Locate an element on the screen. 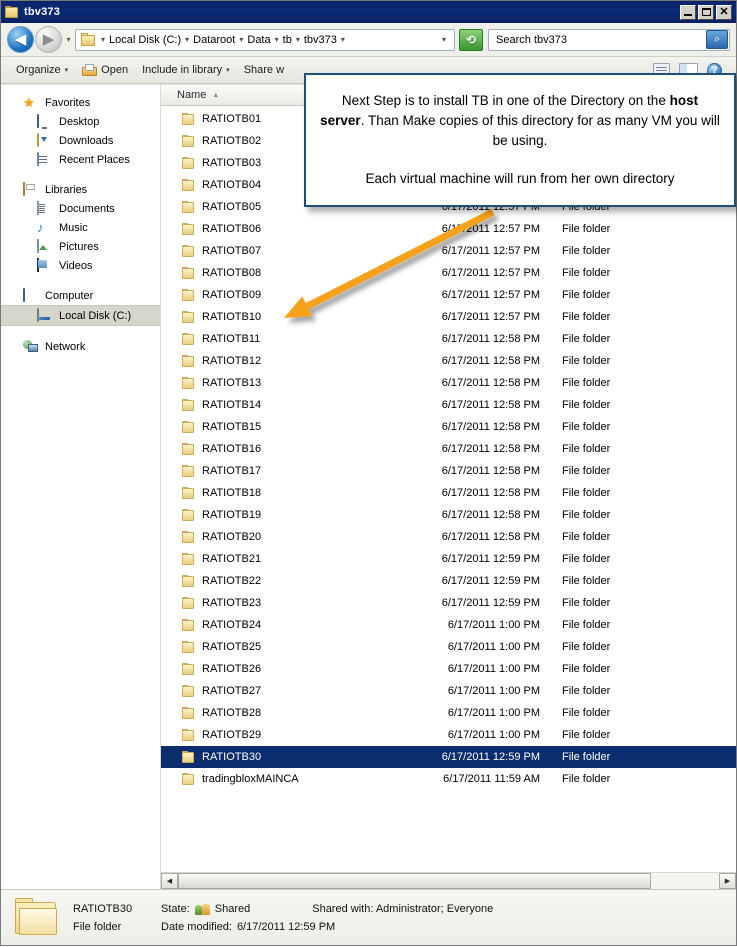 This screenshot has height=947, width=737. table-row: RATIOTB17 6/17/2011 12:58 PM File folder is located at coordinates (448, 471).